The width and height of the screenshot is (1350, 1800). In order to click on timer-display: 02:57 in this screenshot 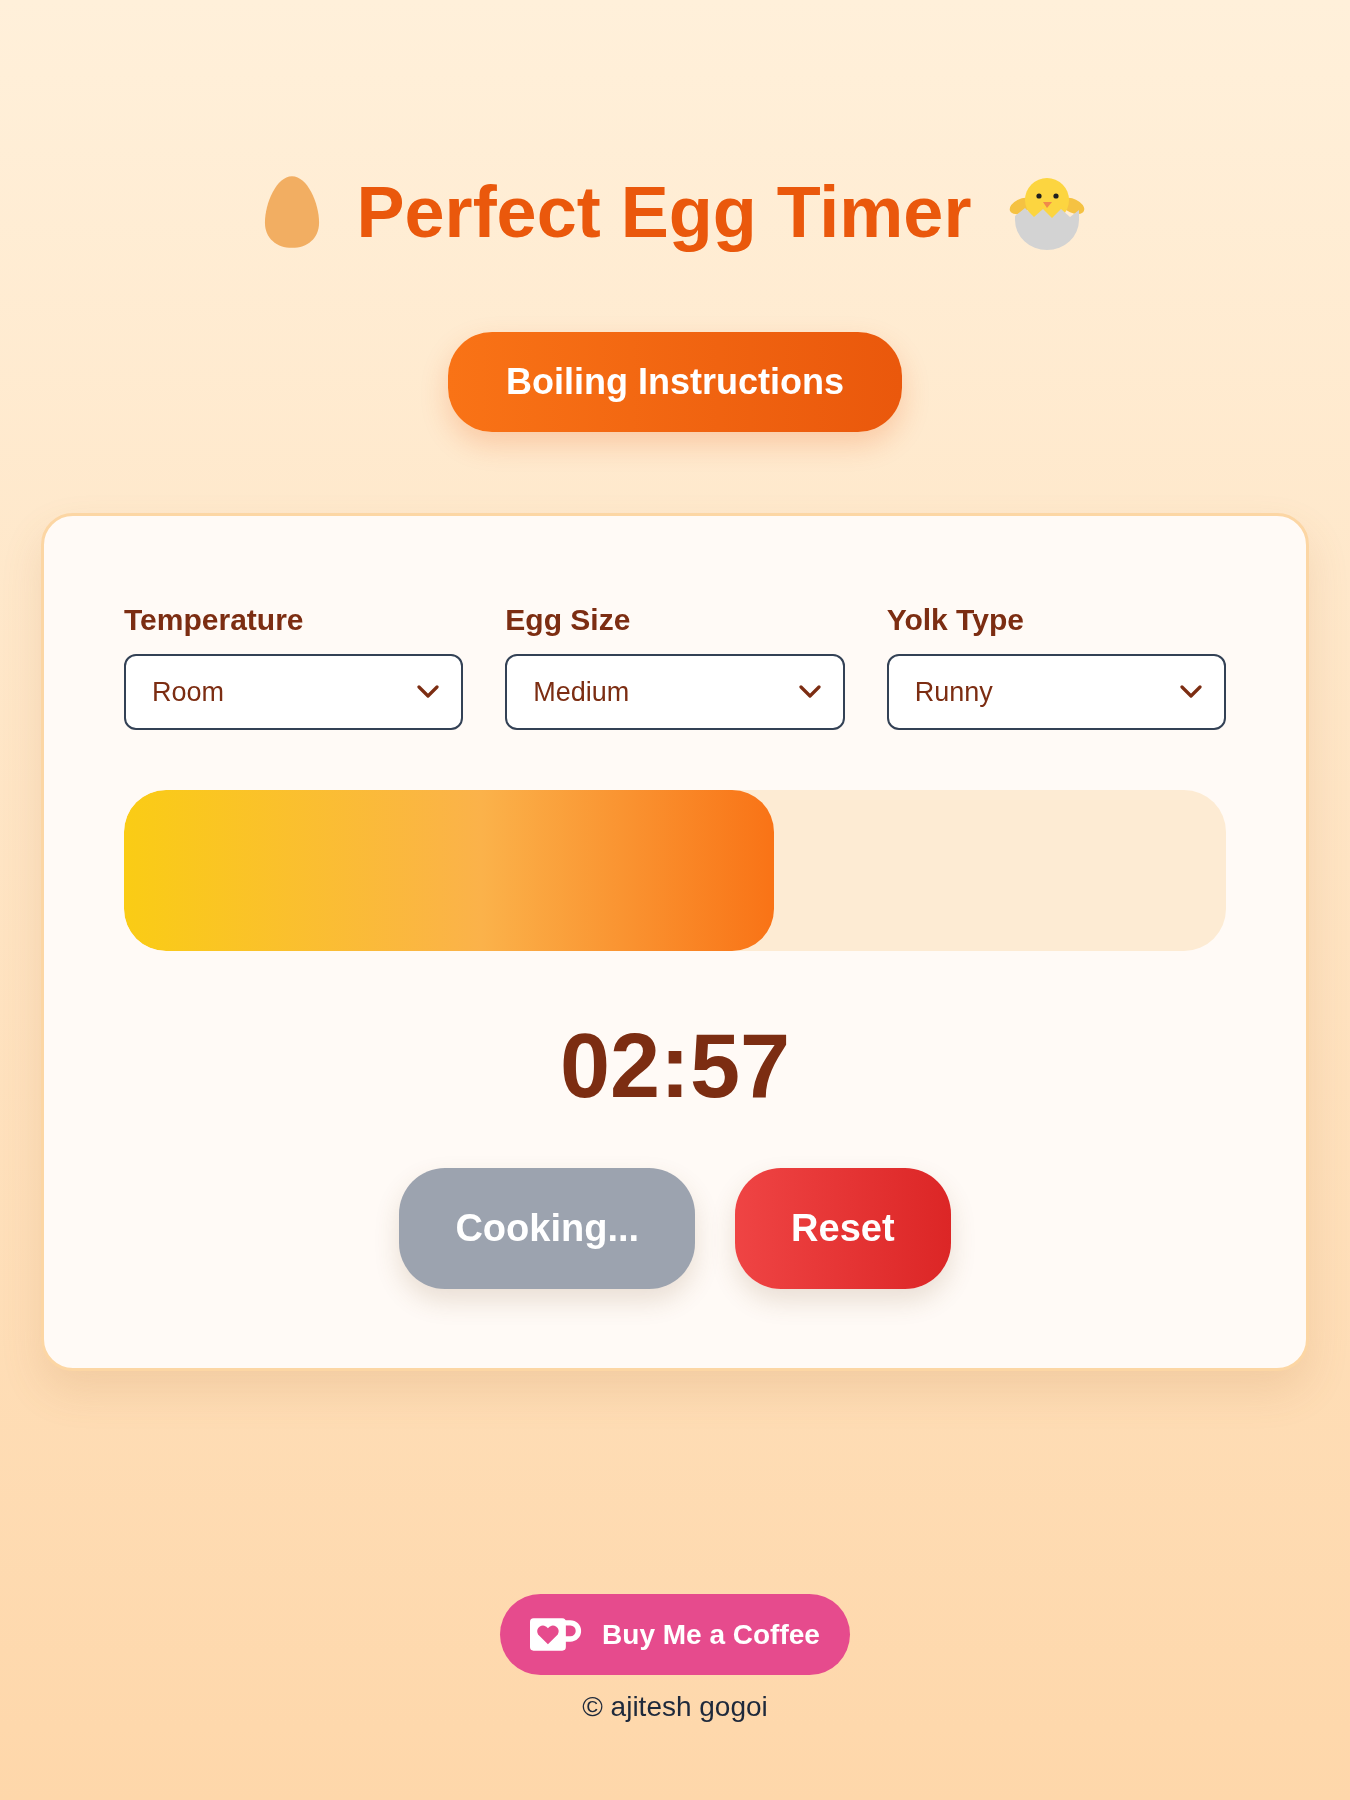, I will do `click(675, 1066)`.